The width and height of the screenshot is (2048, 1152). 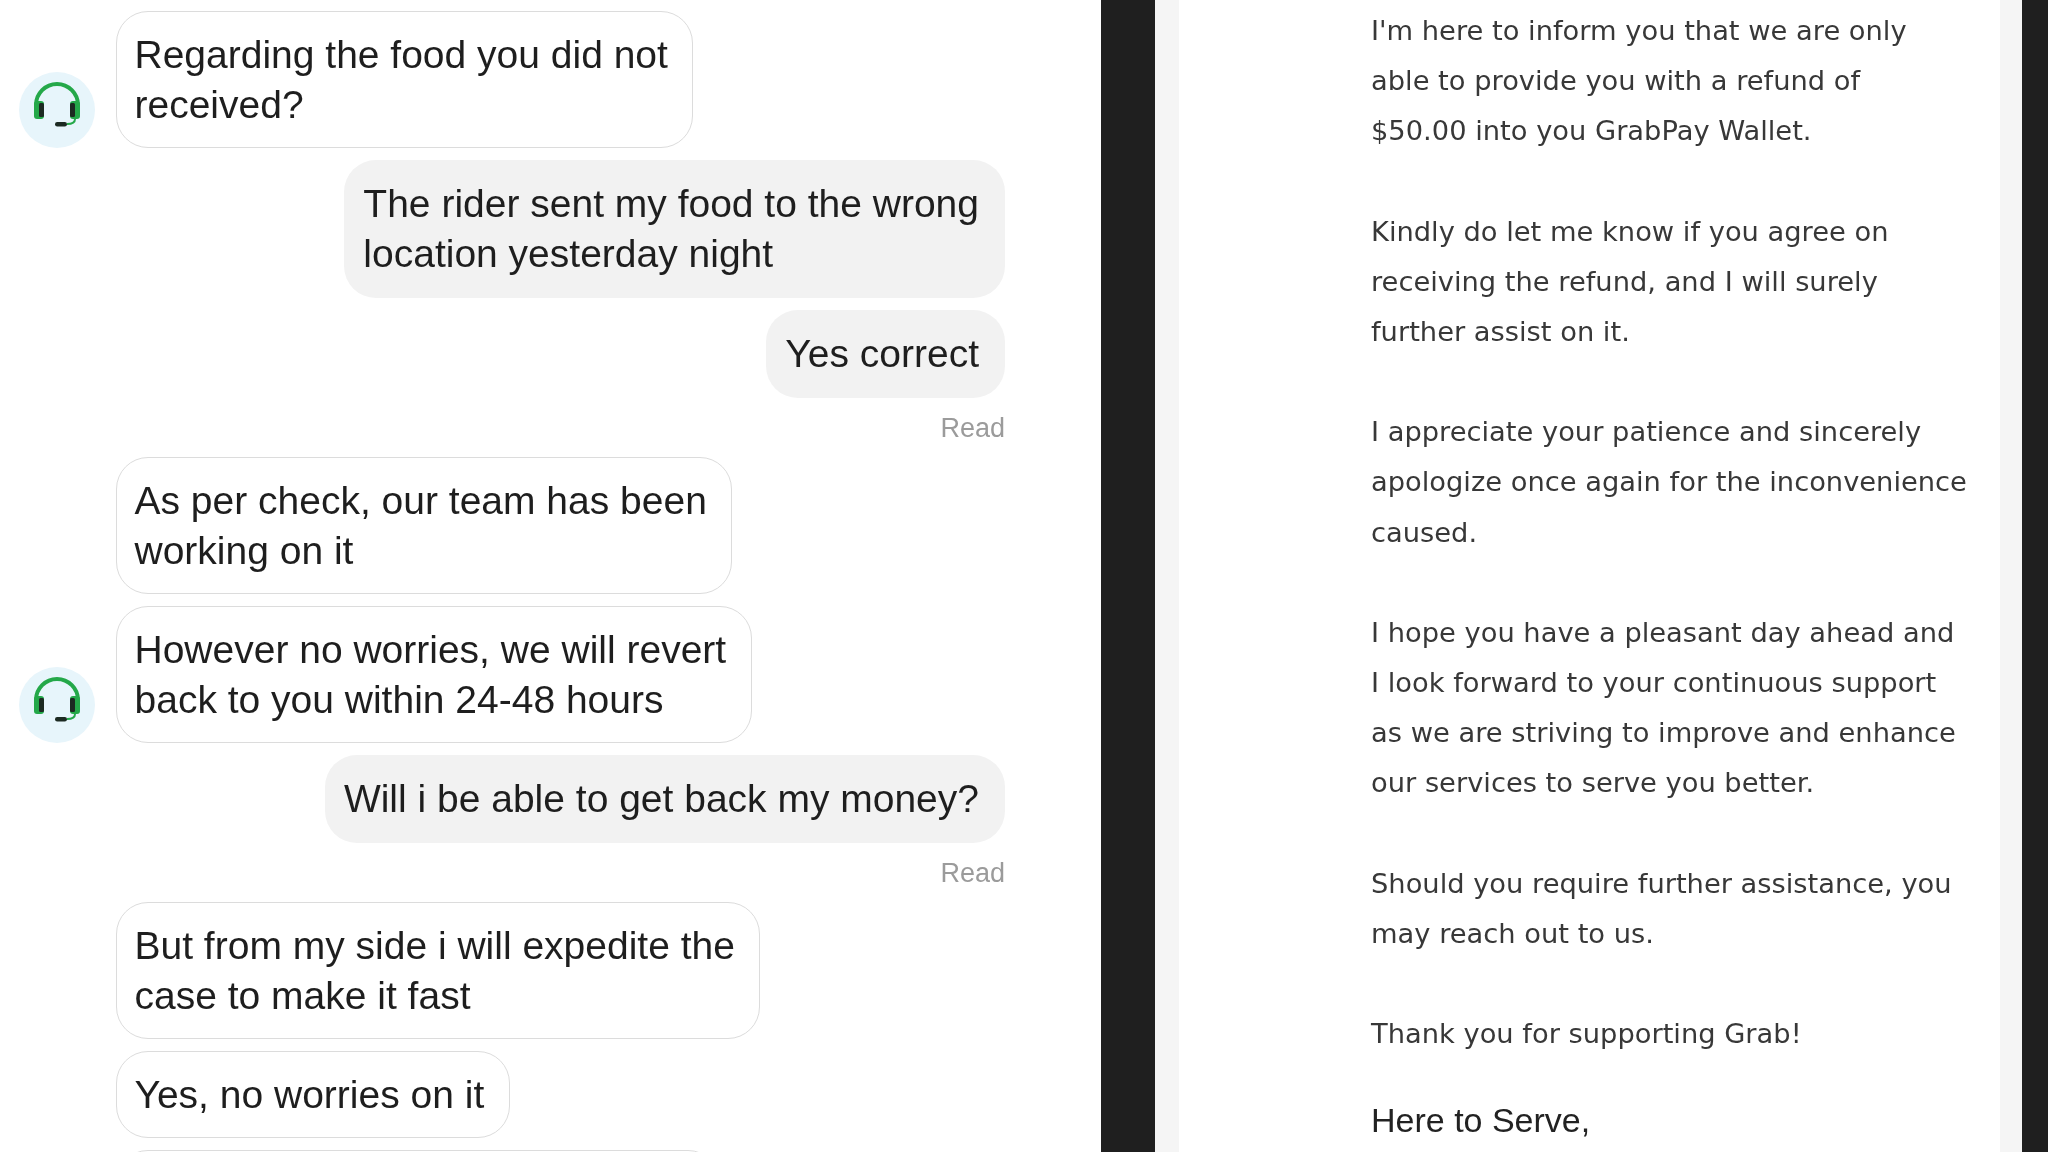 I want to click on message-bubble: Yes, no worries on it, so click(x=313, y=1094).